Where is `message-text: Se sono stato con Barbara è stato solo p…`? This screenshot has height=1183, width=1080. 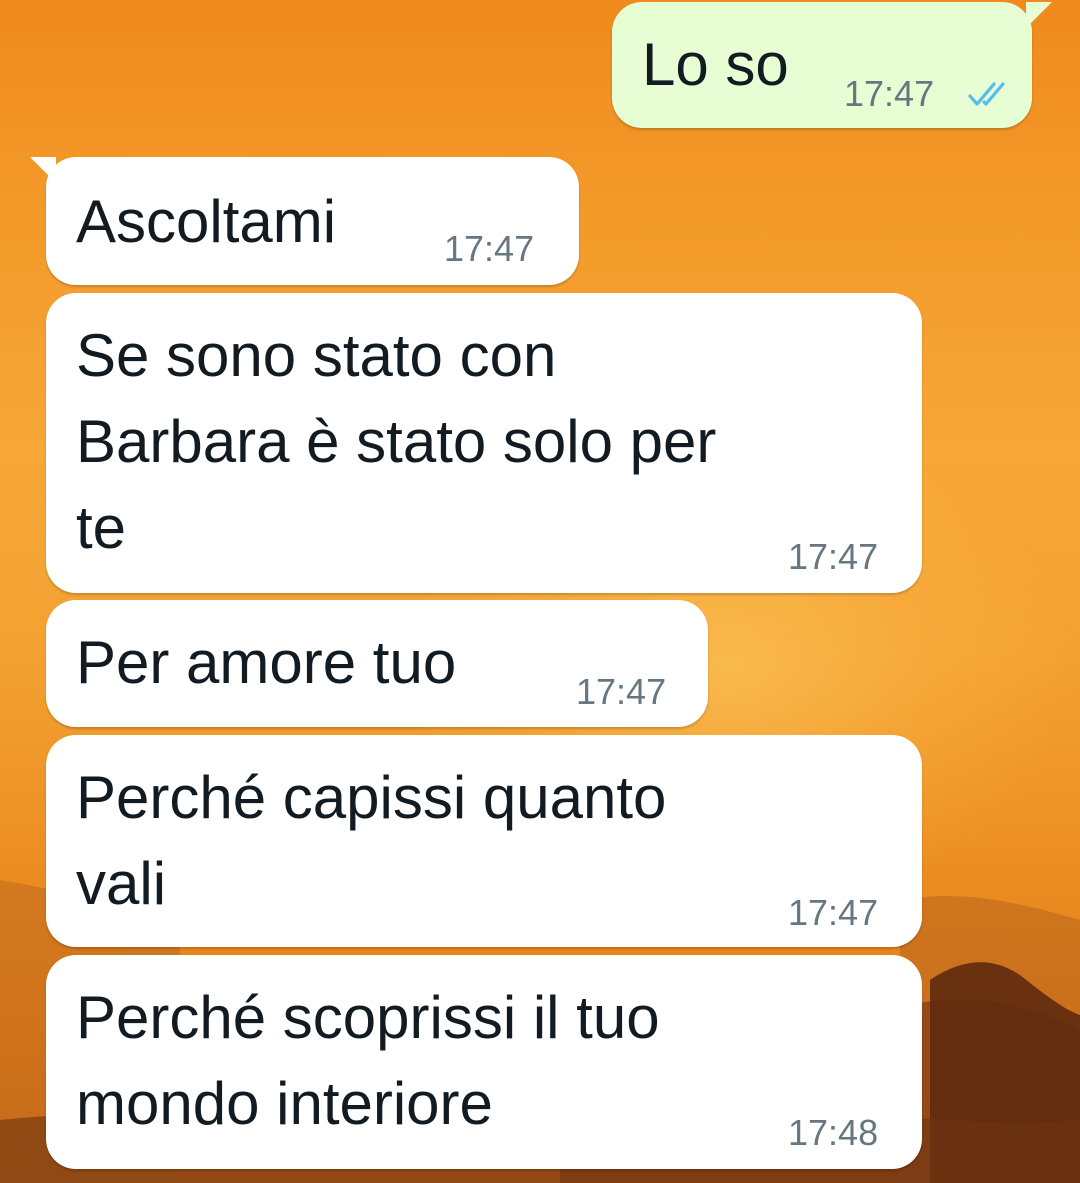
message-text: Se sono stato con Barbara è stato solo p… is located at coordinates (396, 441).